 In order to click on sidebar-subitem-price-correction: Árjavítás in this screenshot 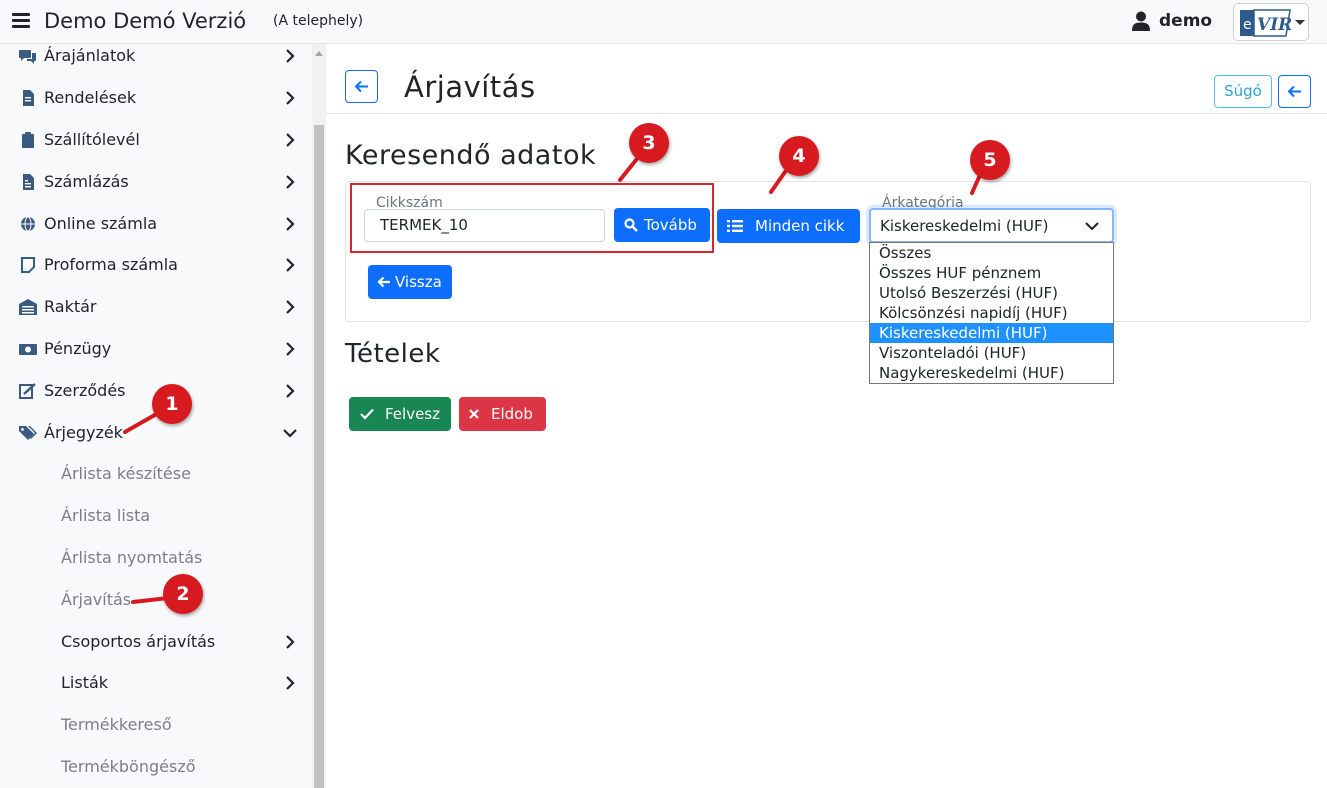, I will do `click(96, 599)`.